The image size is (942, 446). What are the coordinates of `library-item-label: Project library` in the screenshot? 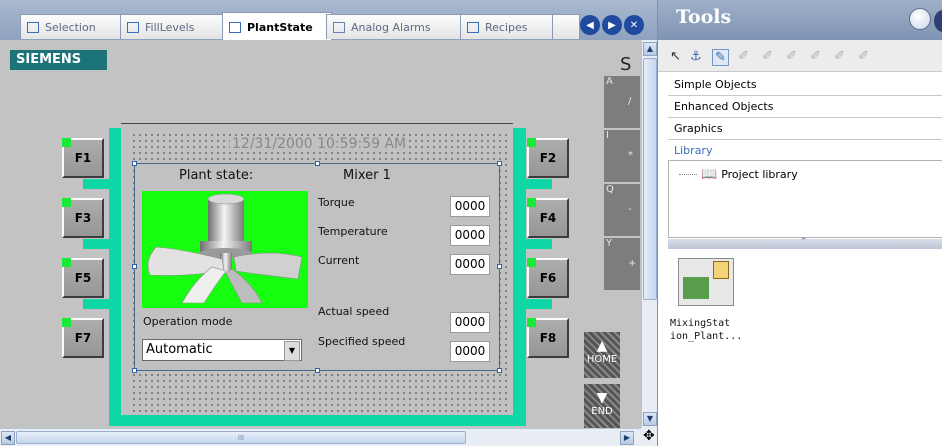 It's located at (759, 174).